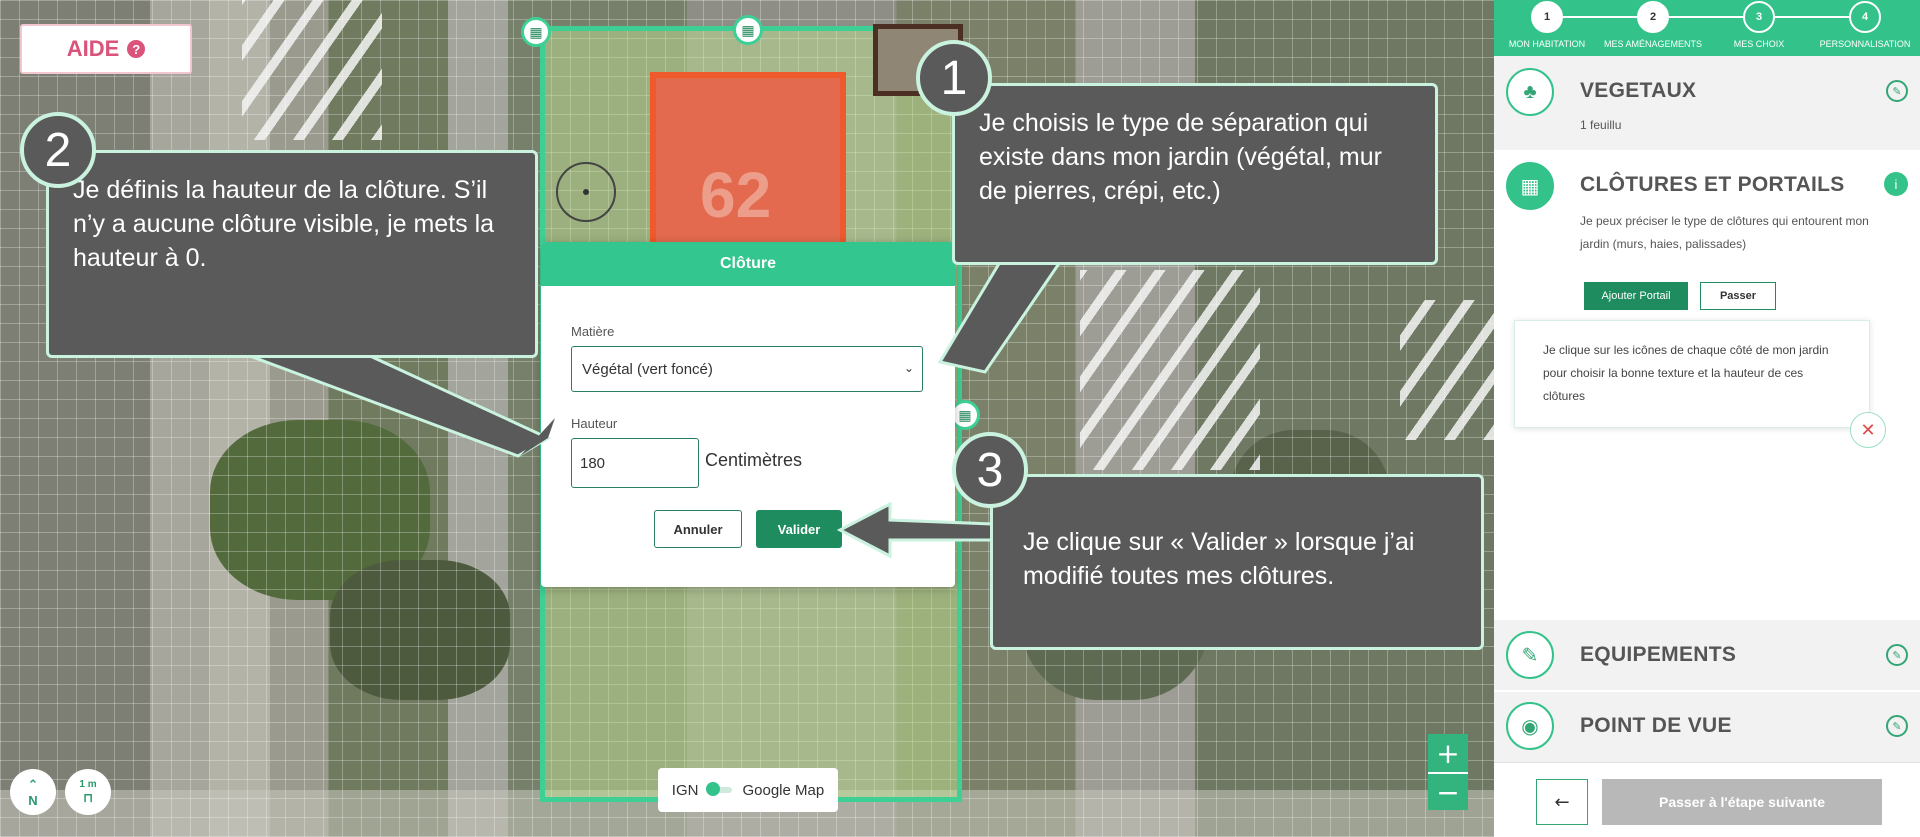 This screenshot has width=1920, height=837. I want to click on section-vegetaux: ♣ VEGETAUX 1 feuillu ✎, so click(1707, 103).